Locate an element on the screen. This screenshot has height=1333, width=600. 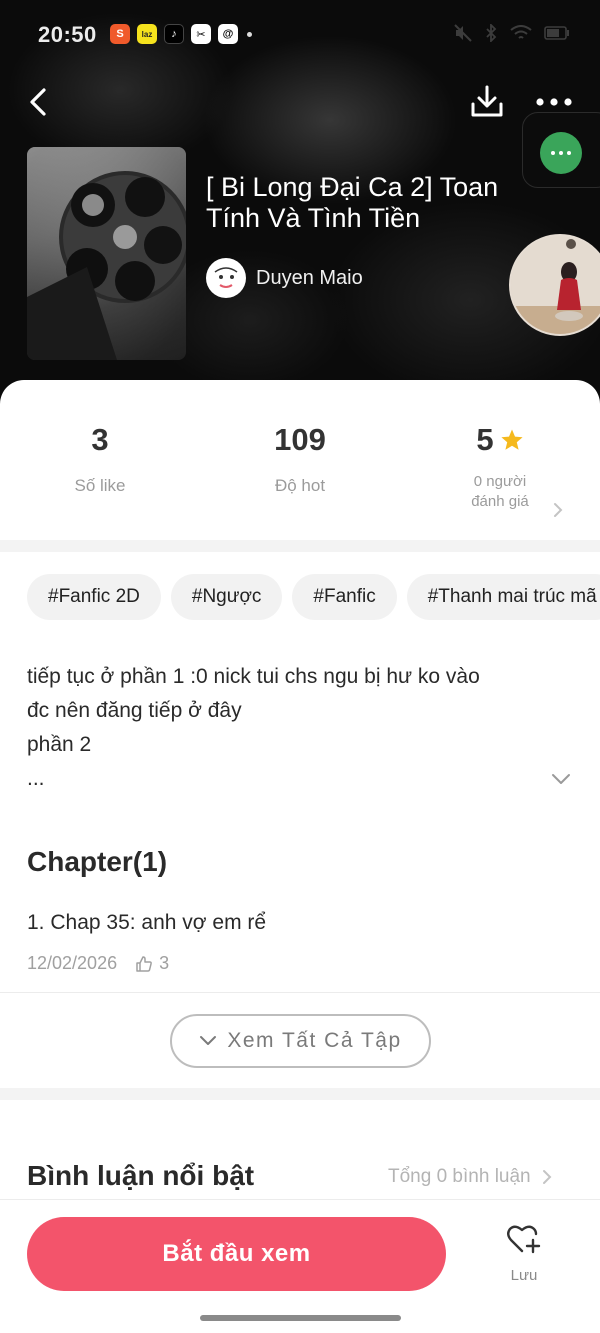
battery-icon is located at coordinates (556, 33).